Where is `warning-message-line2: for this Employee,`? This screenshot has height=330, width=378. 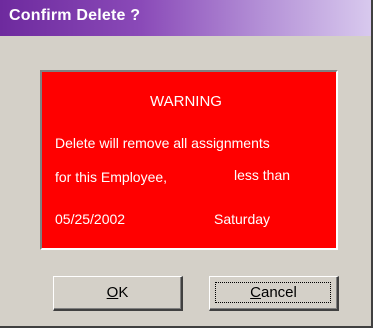 warning-message-line2: for this Employee, is located at coordinates (111, 177).